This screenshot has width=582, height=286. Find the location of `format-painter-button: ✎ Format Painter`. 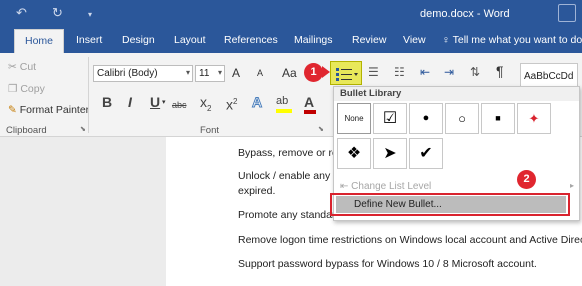

format-painter-button: ✎ Format Painter is located at coordinates (48, 110).